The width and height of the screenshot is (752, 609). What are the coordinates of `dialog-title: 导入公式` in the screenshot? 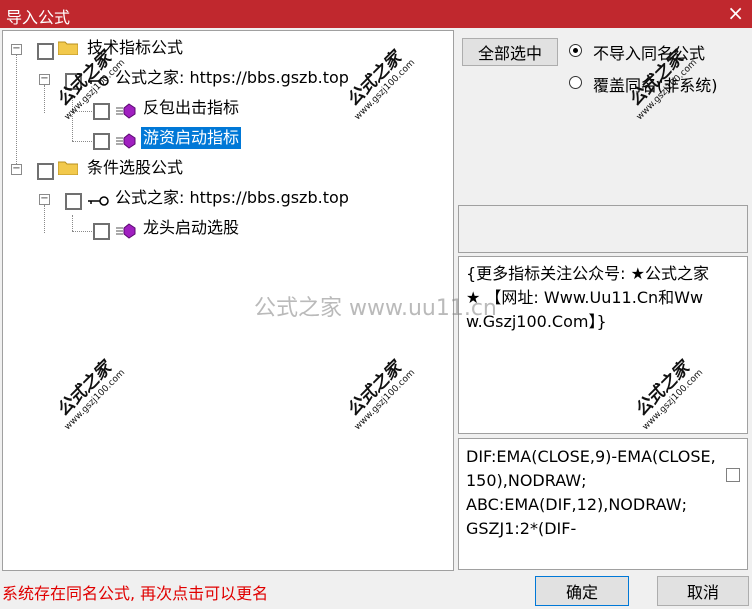 It's located at (38, 17).